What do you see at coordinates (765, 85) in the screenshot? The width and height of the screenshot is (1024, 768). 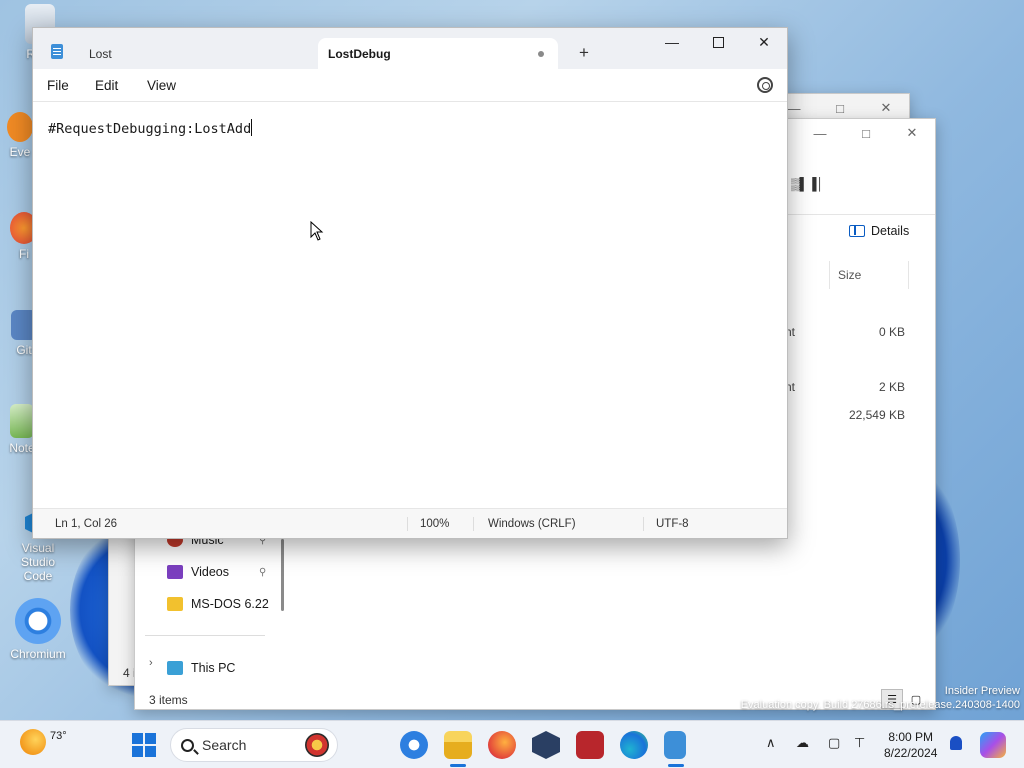 I see `gear-icon` at bounding box center [765, 85].